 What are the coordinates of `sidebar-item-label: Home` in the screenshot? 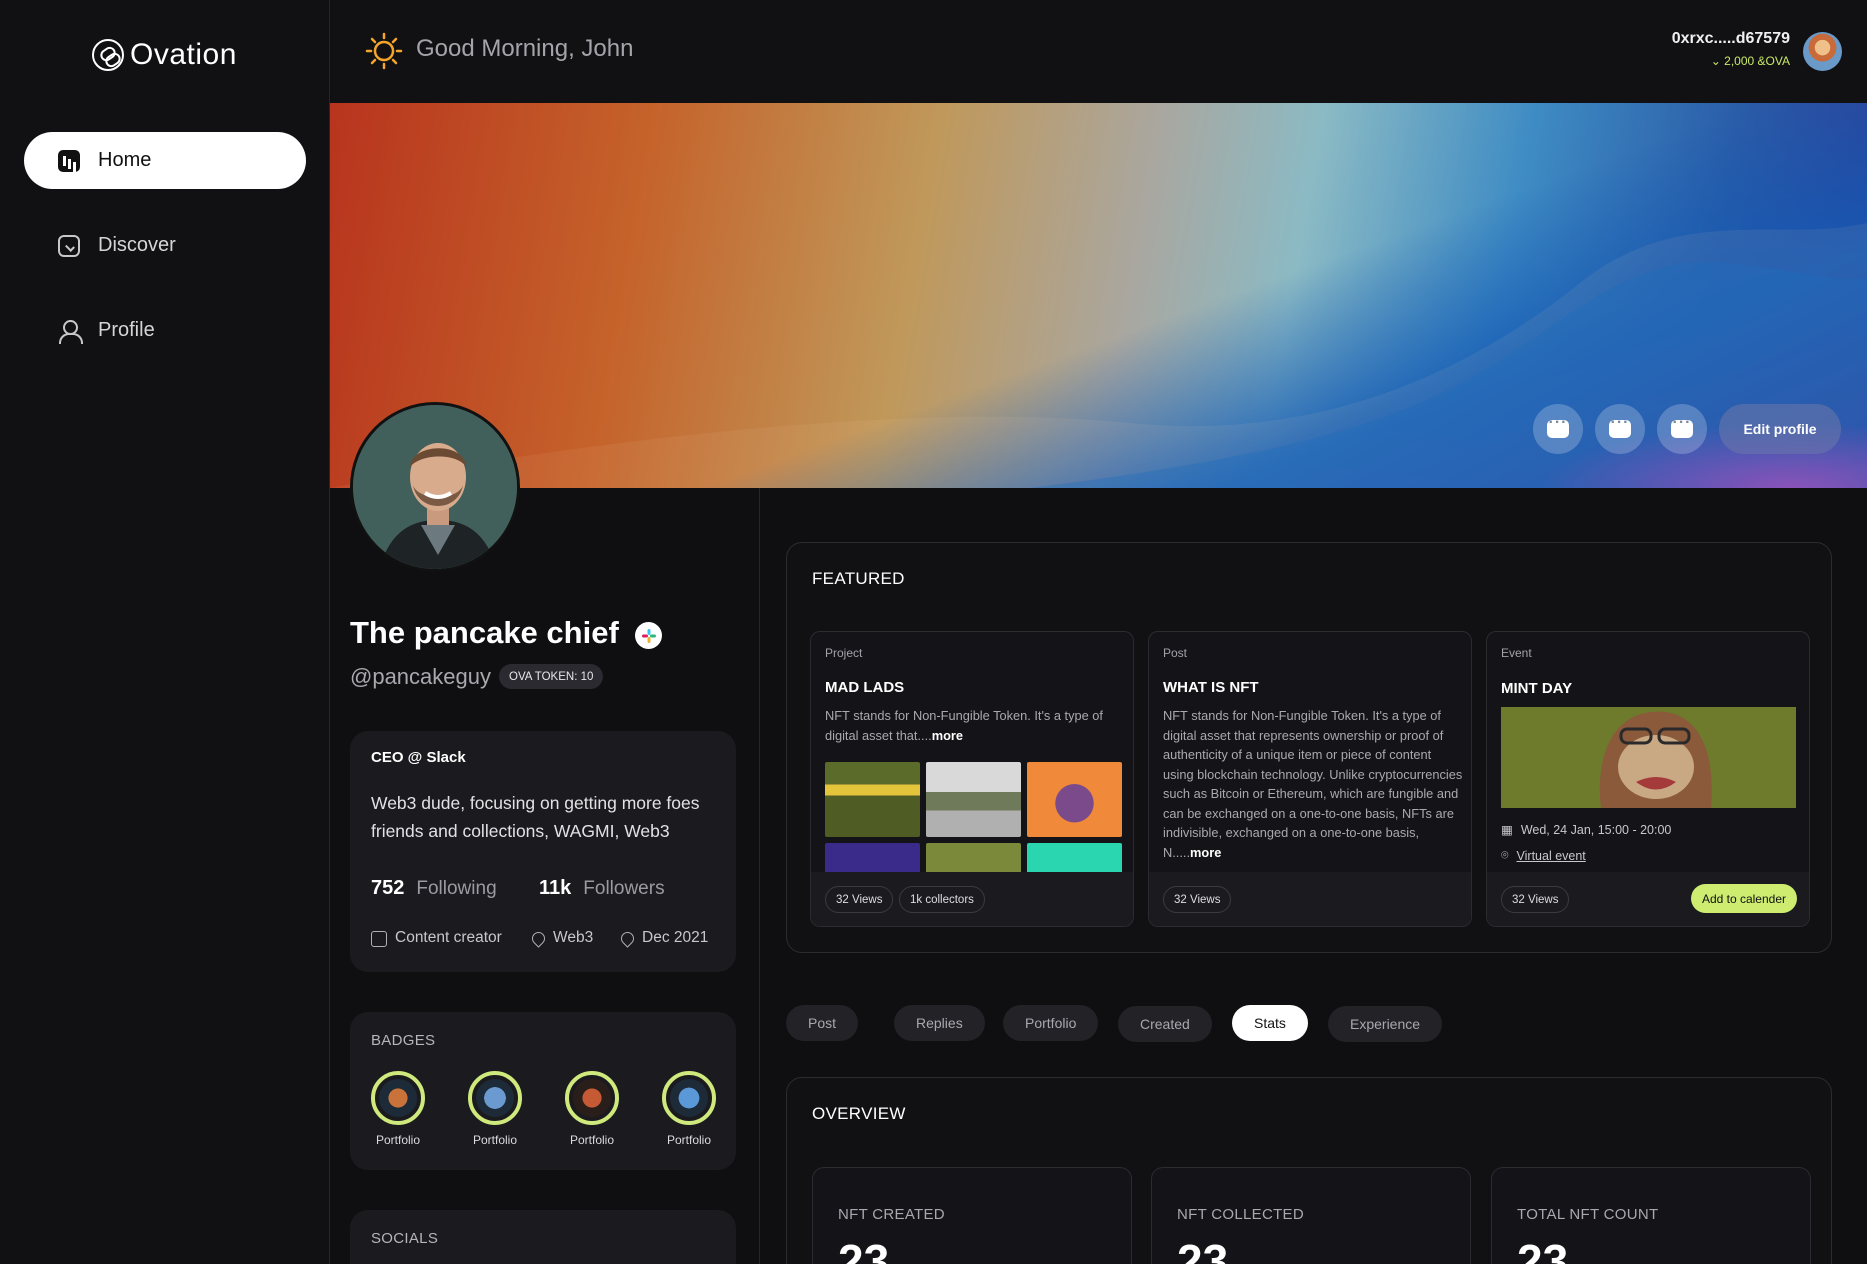 It's located at (125, 160).